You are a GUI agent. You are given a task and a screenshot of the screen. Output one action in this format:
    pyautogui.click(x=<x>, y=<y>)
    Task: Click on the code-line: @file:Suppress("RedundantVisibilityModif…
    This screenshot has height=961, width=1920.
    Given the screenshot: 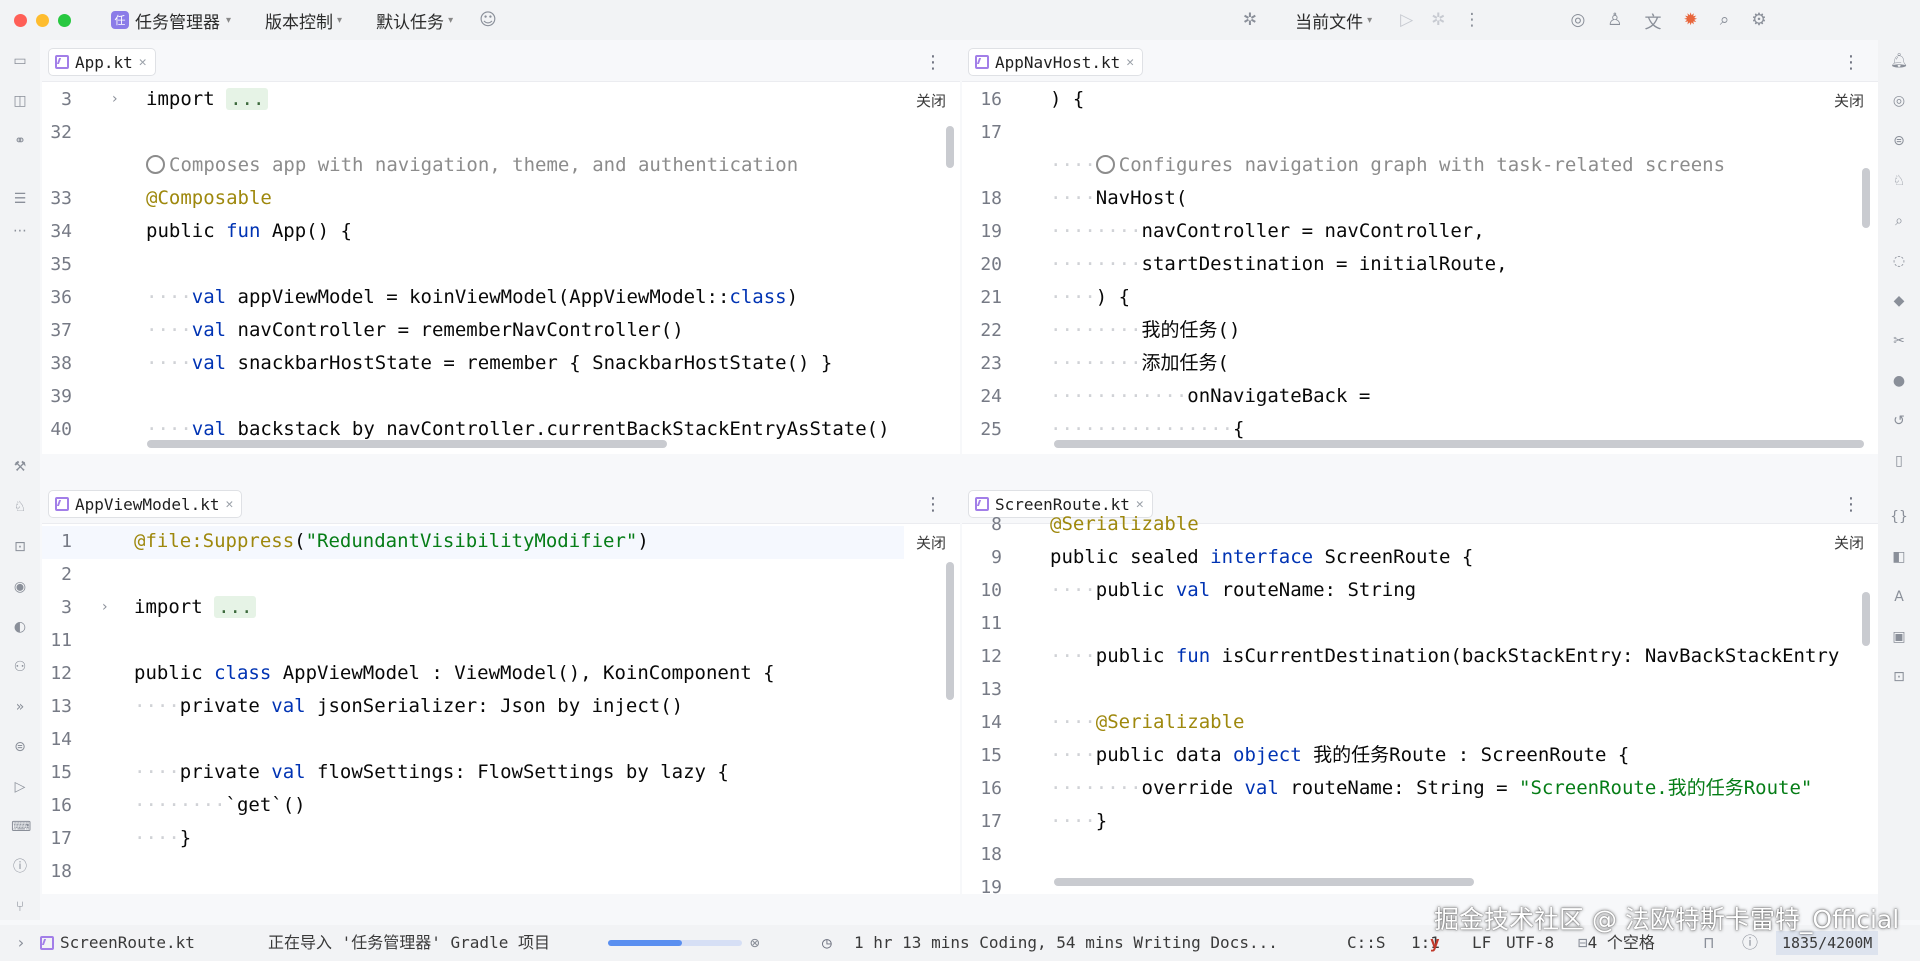 What is the action you would take?
    pyautogui.click(x=391, y=541)
    